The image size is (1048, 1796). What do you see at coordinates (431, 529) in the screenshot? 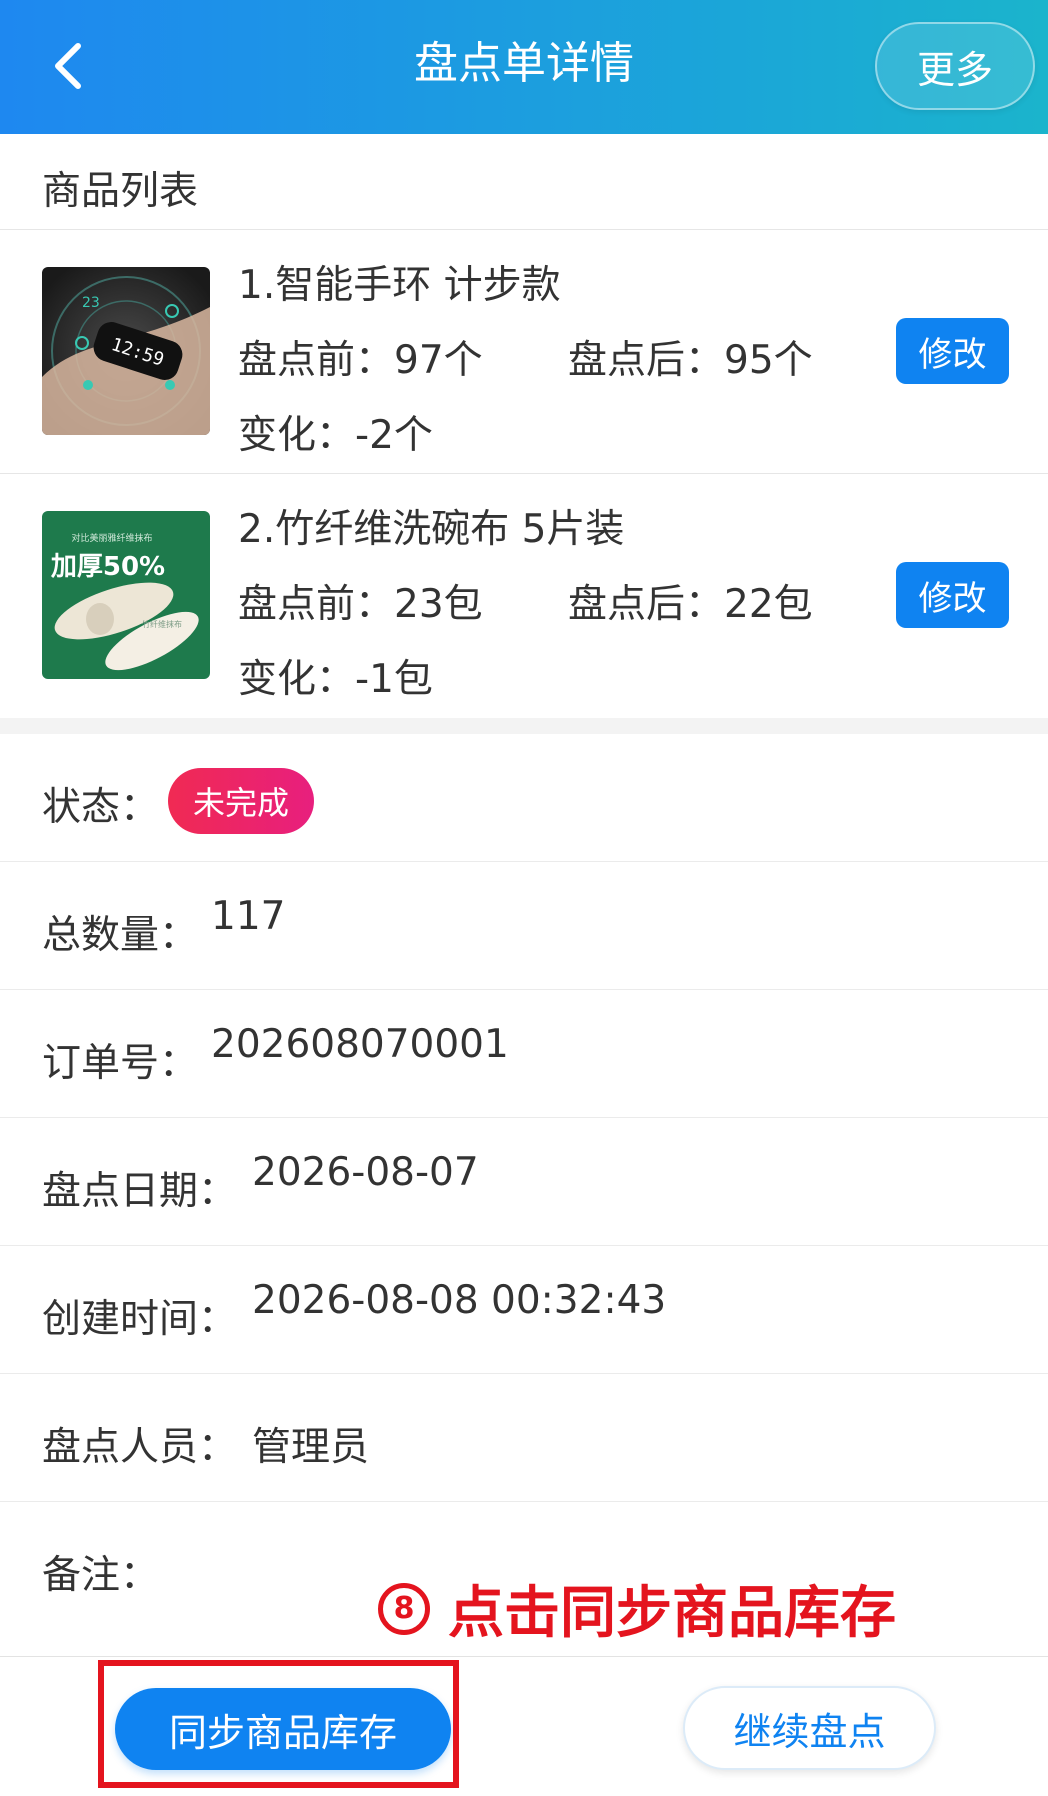
I see `product-name: 2.竹纤维洗碗布 5片装` at bounding box center [431, 529].